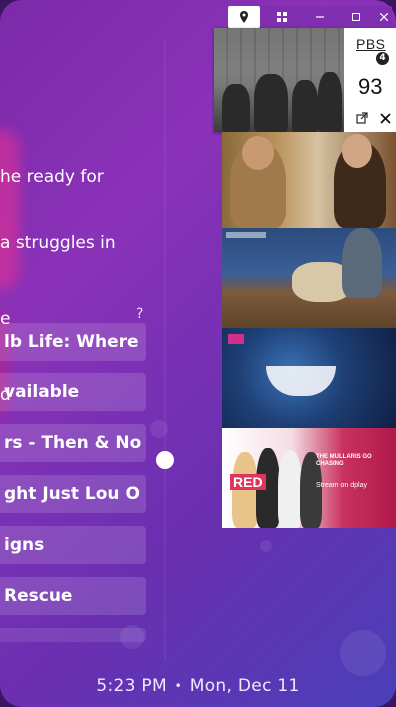 The height and width of the screenshot is (707, 396). What do you see at coordinates (236, 339) in the screenshot?
I see `channel-logo` at bounding box center [236, 339].